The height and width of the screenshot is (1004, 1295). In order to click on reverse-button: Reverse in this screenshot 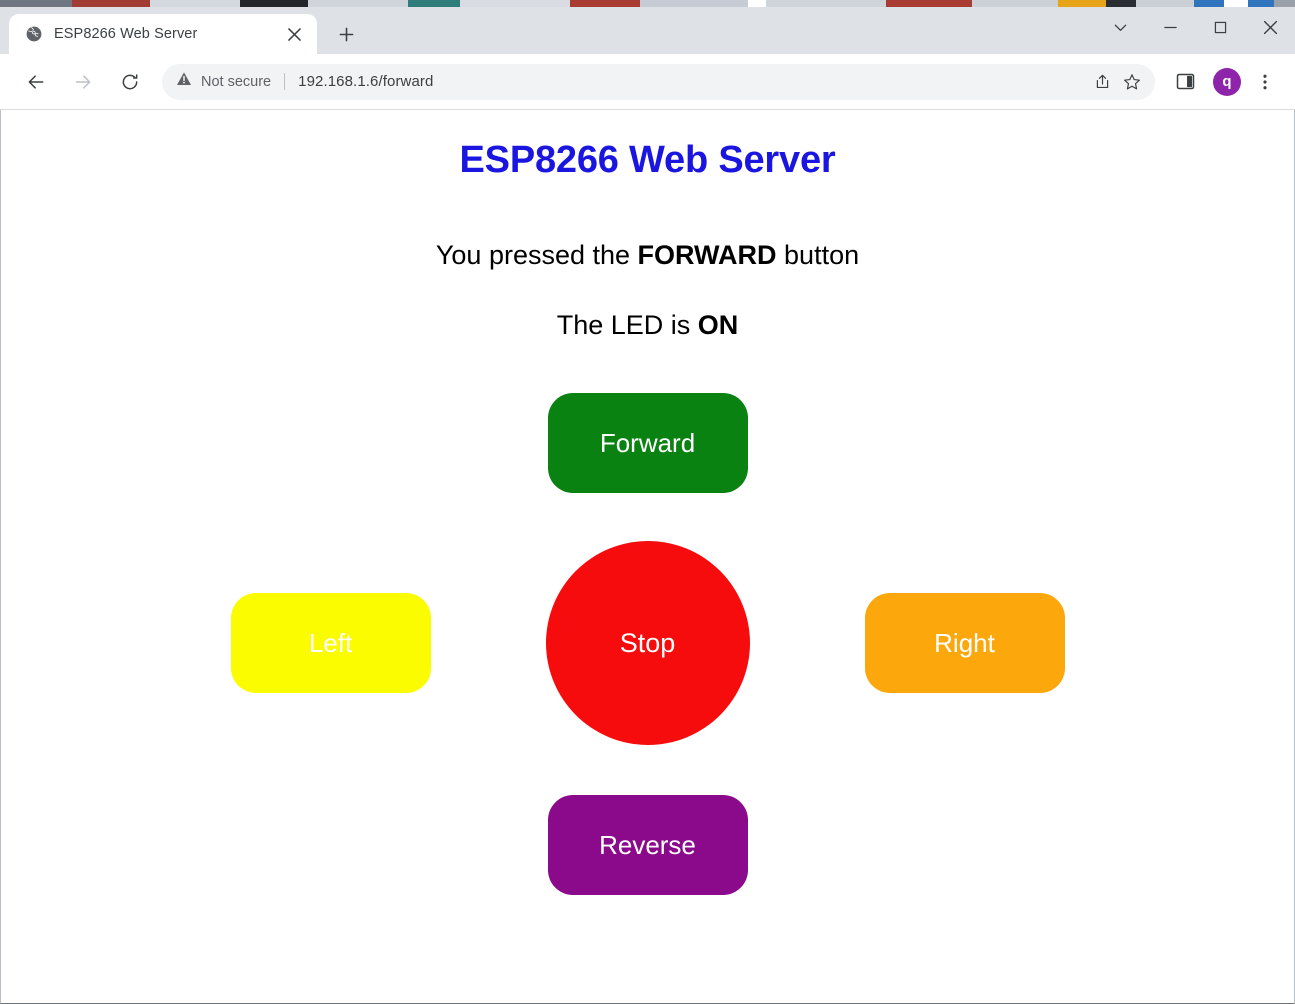, I will do `click(647, 845)`.